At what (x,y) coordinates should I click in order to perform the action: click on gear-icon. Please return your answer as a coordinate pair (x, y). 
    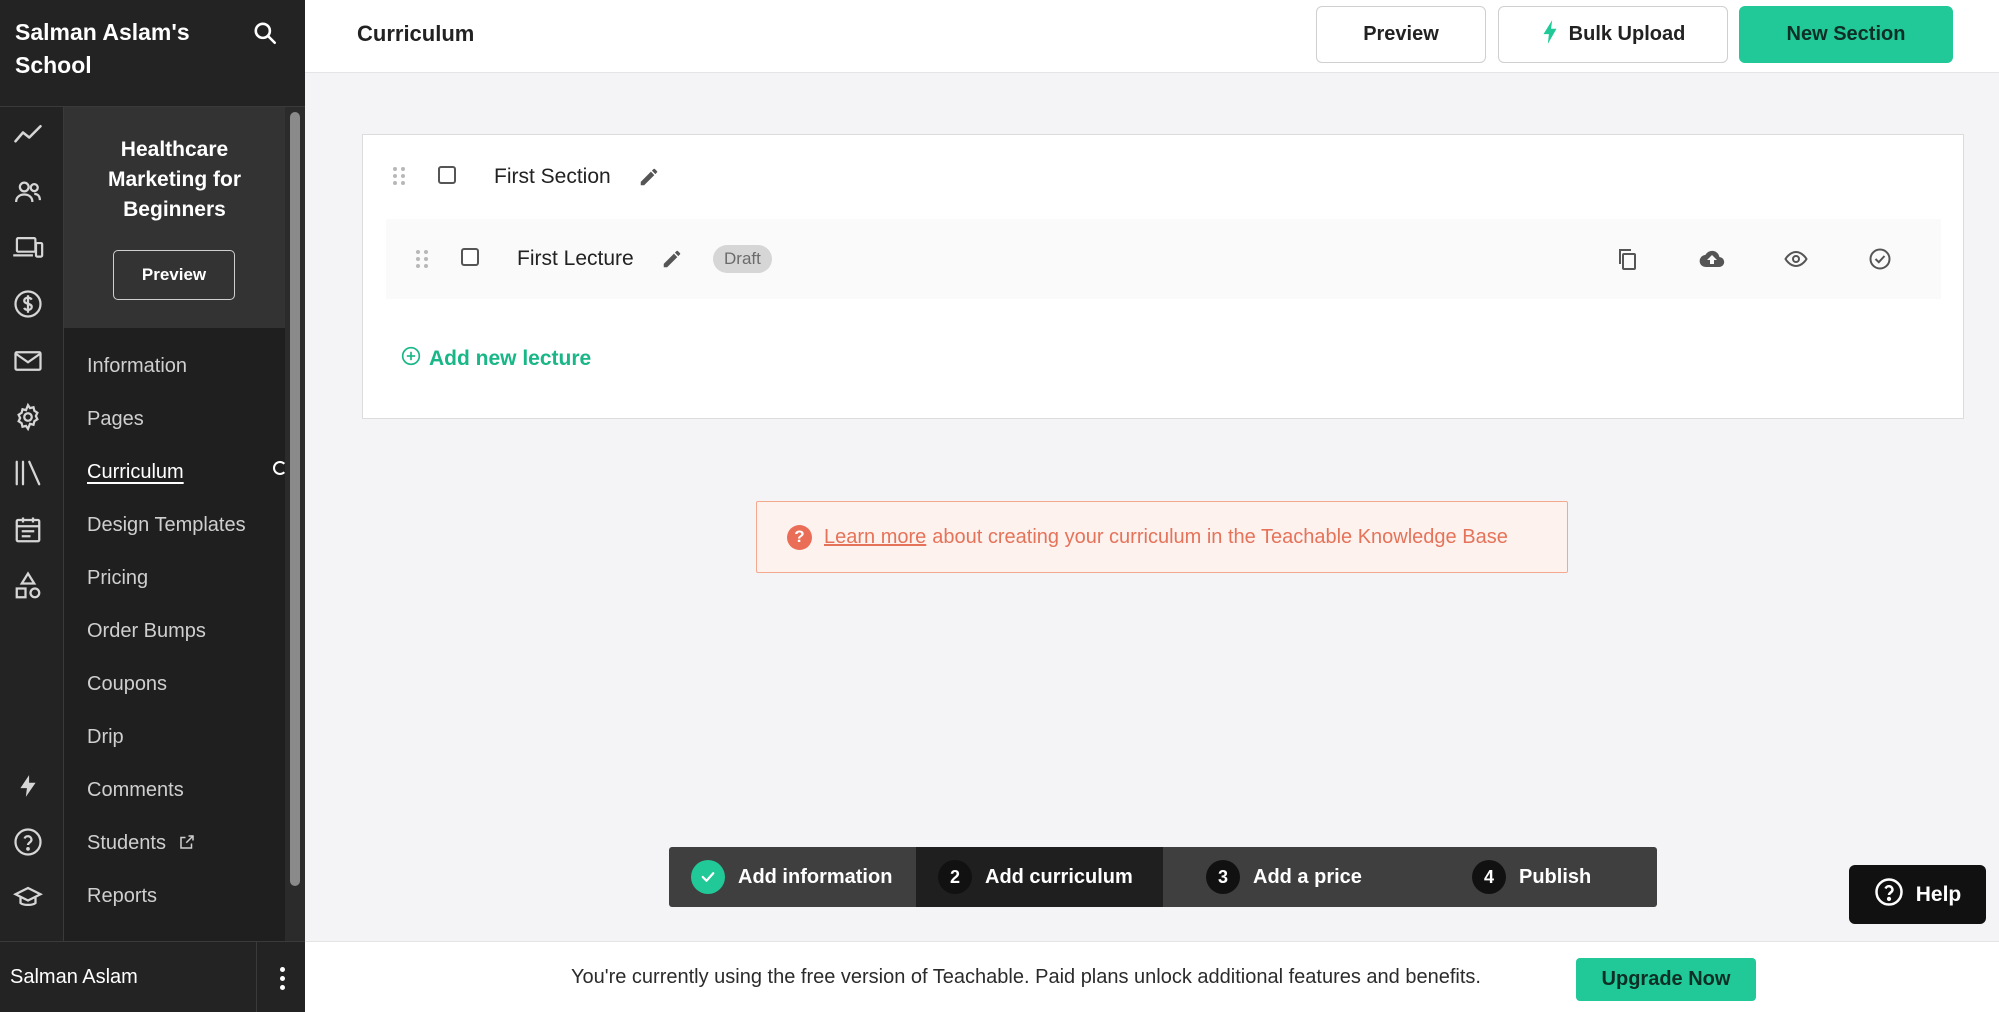
    Looking at the image, I should click on (28, 417).